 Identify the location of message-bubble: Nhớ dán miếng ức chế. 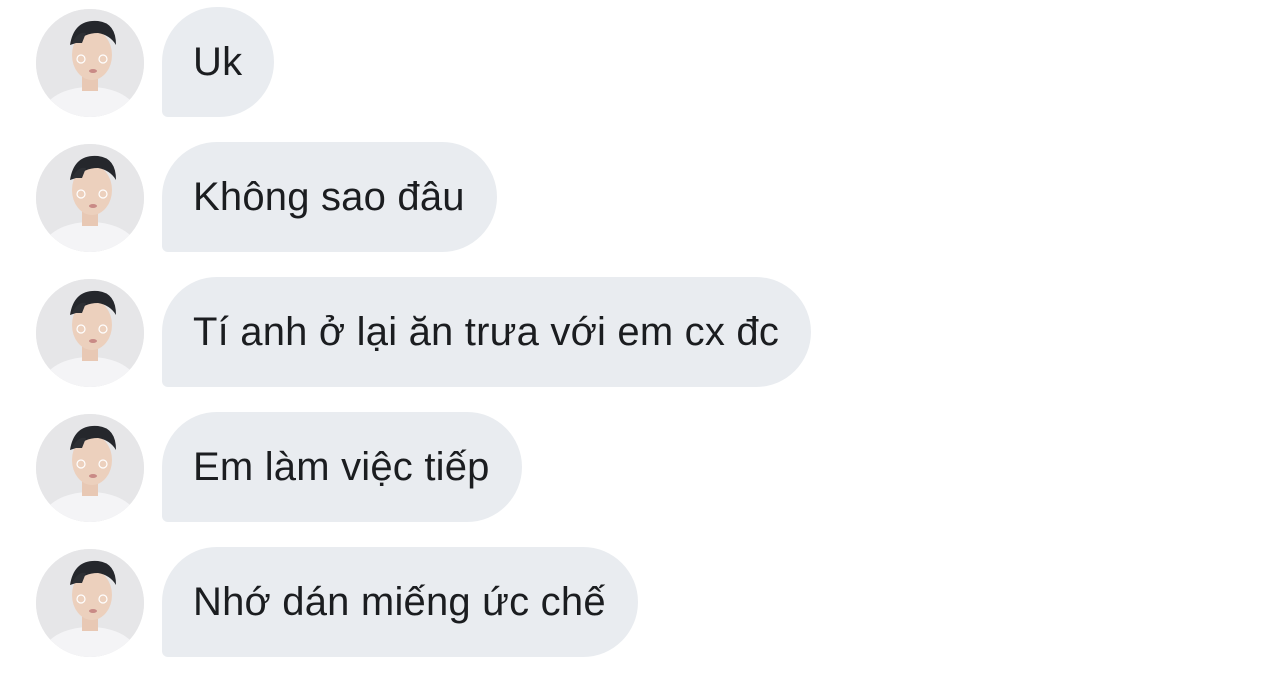
(400, 602).